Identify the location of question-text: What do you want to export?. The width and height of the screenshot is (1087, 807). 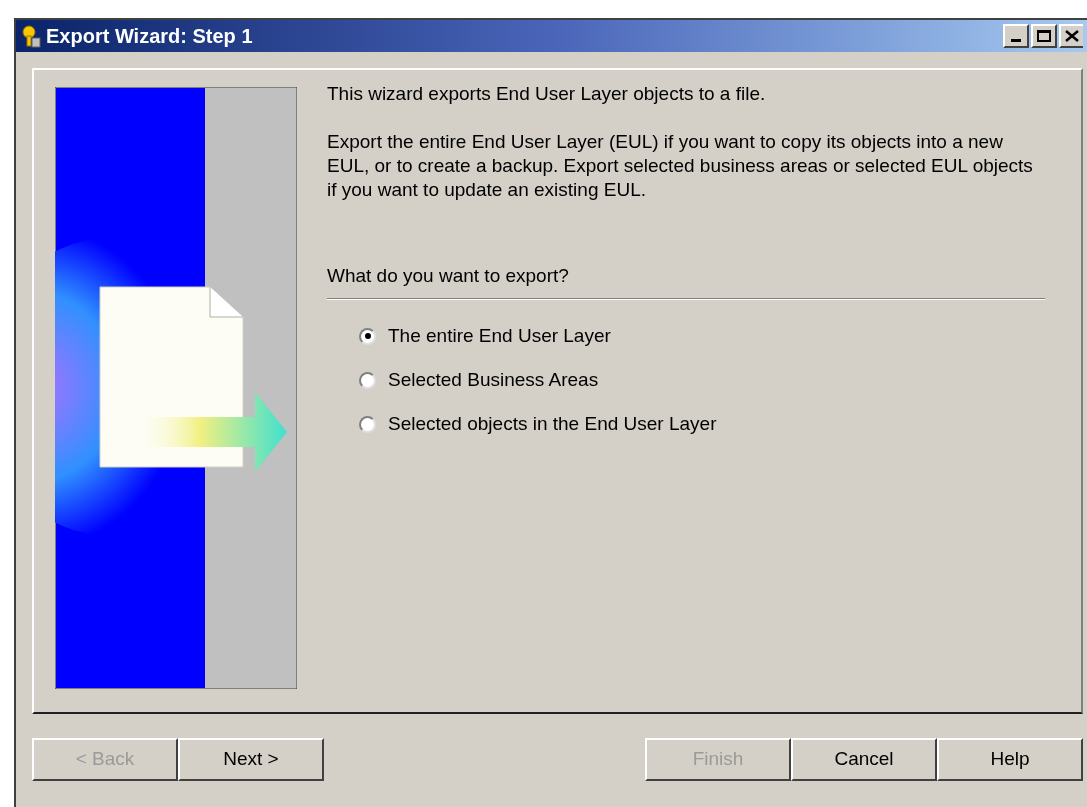
(448, 276).